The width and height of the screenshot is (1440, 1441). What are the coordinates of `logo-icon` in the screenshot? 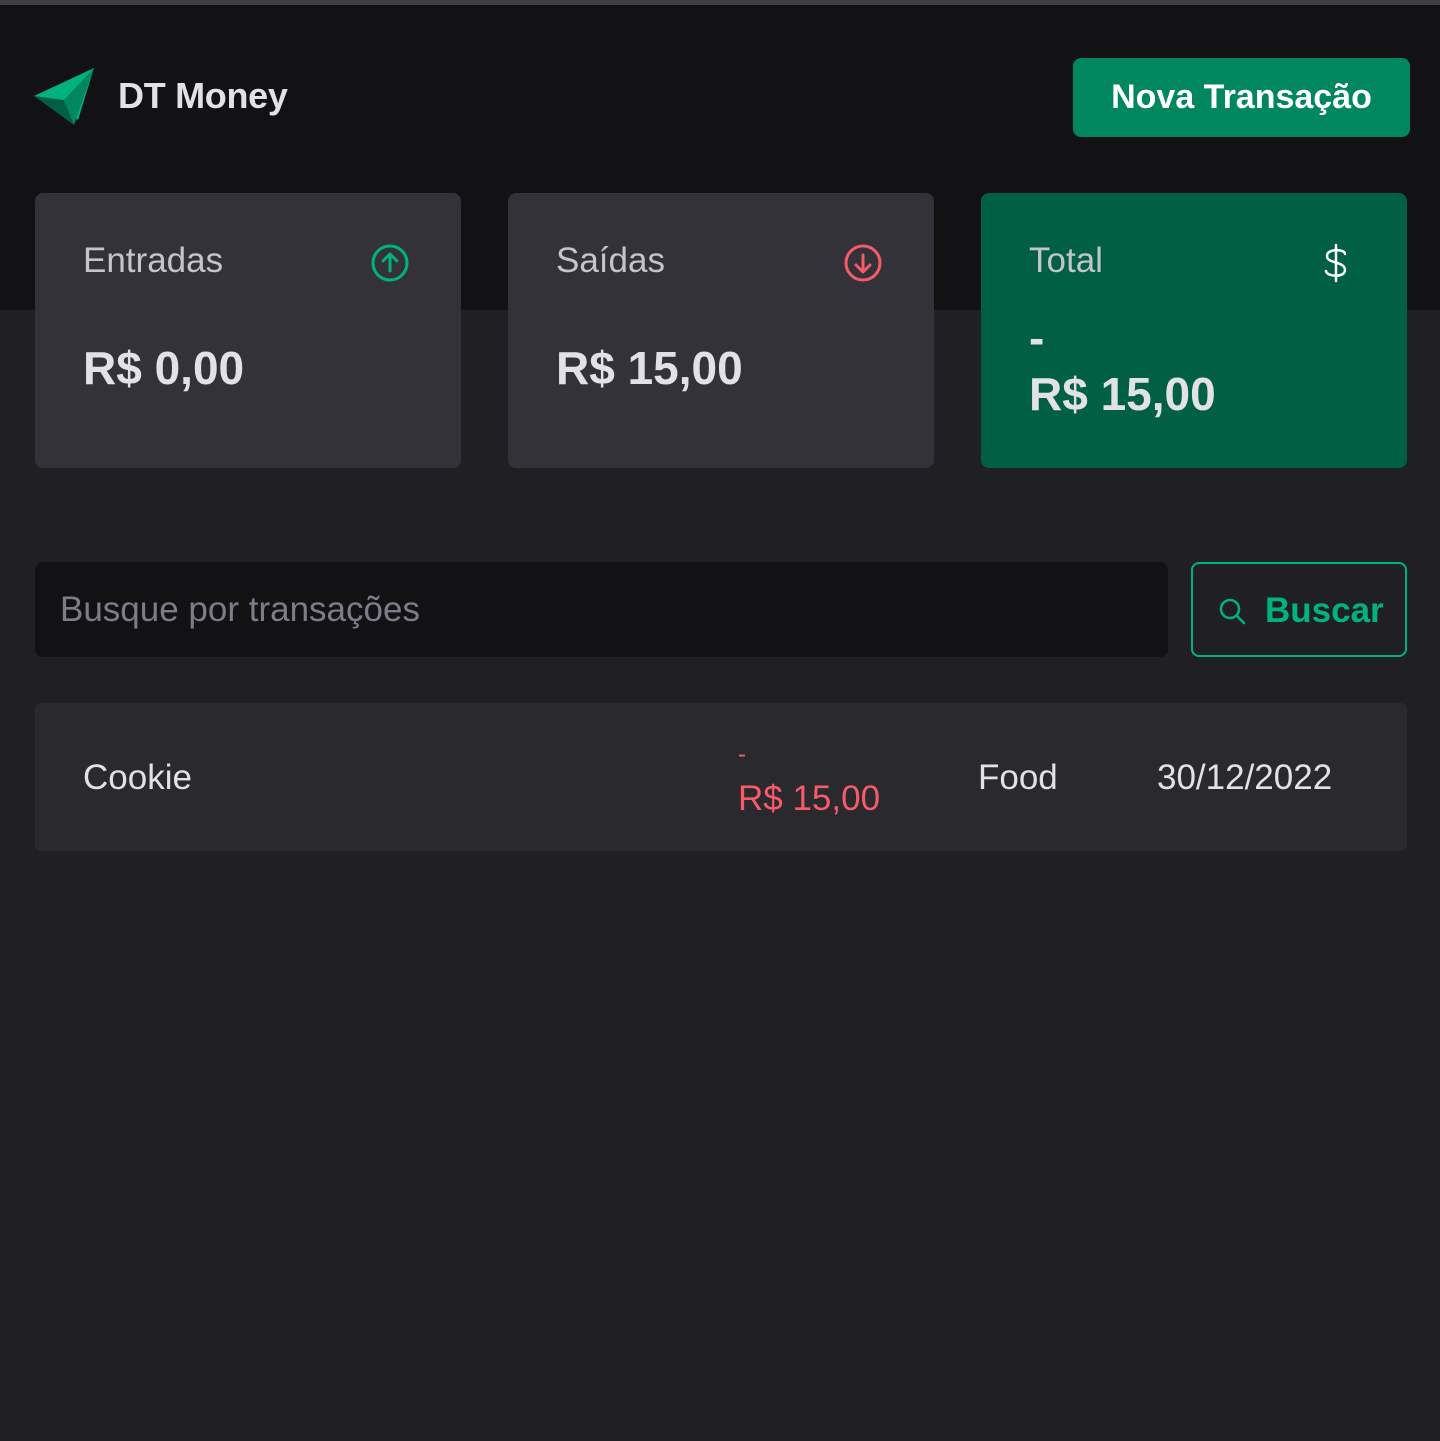 It's located at (64, 96).